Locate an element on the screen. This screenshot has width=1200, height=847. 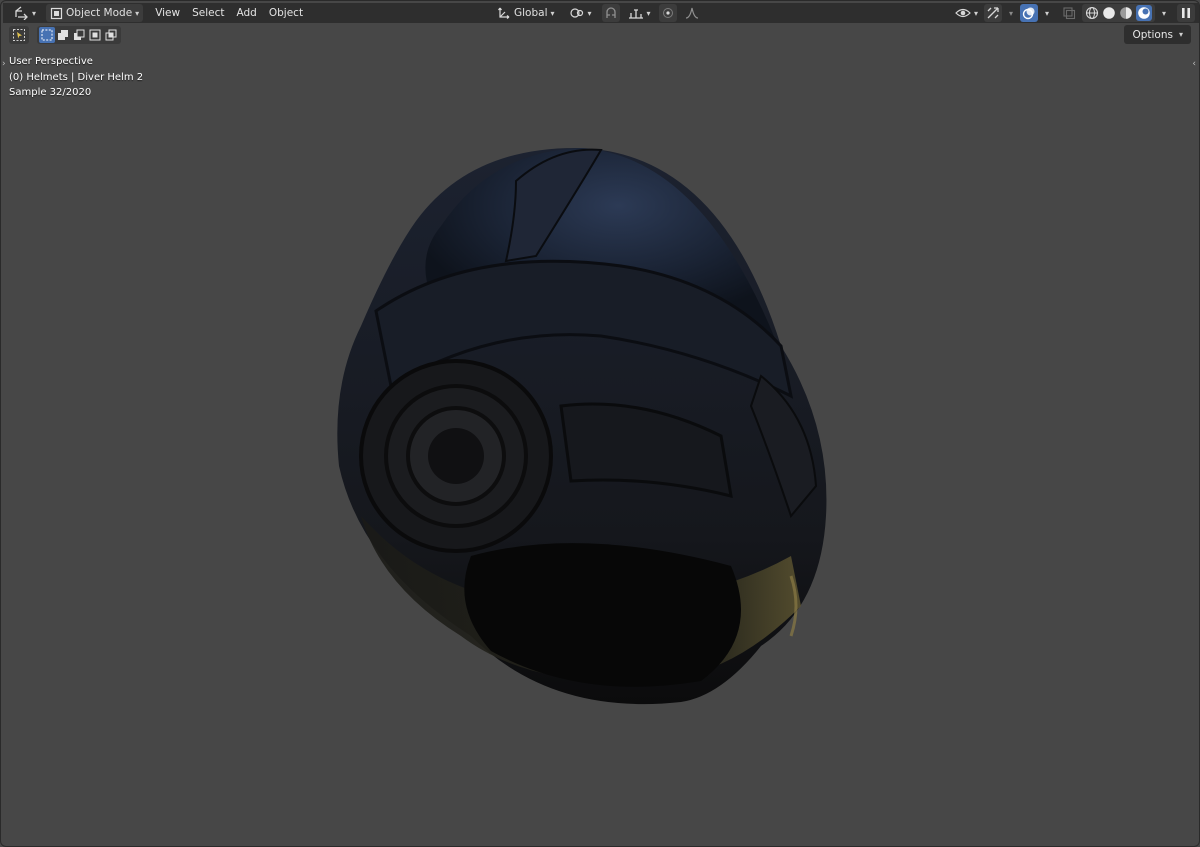
selection-mode-new is located at coordinates (47, 35).